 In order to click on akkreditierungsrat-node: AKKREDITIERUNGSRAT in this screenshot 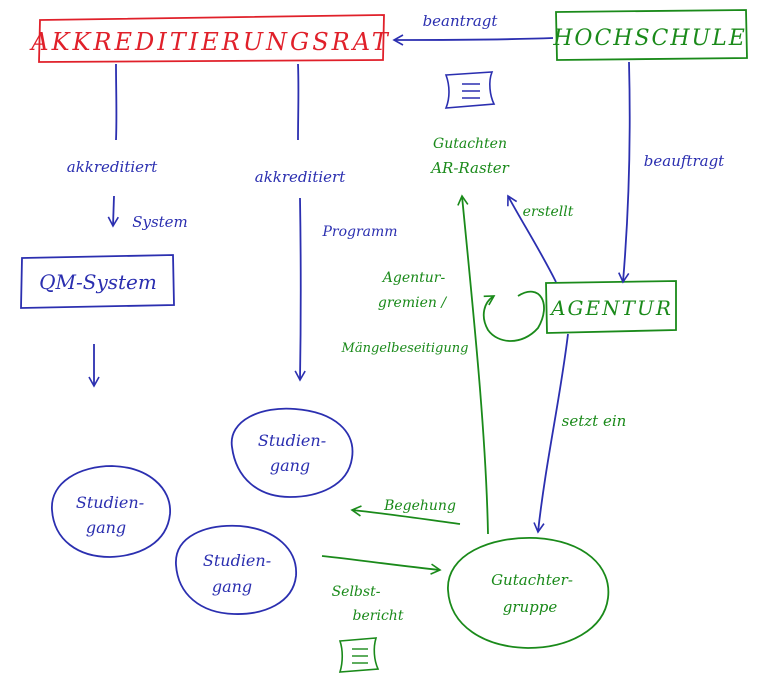, I will do `click(210, 38)`.